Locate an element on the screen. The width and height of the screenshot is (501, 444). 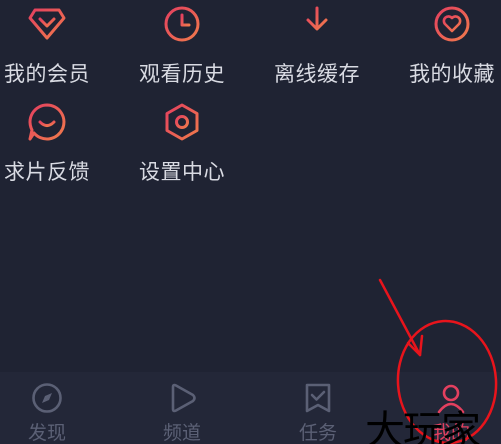
watermark: 大玩家 is located at coordinates (423, 426).